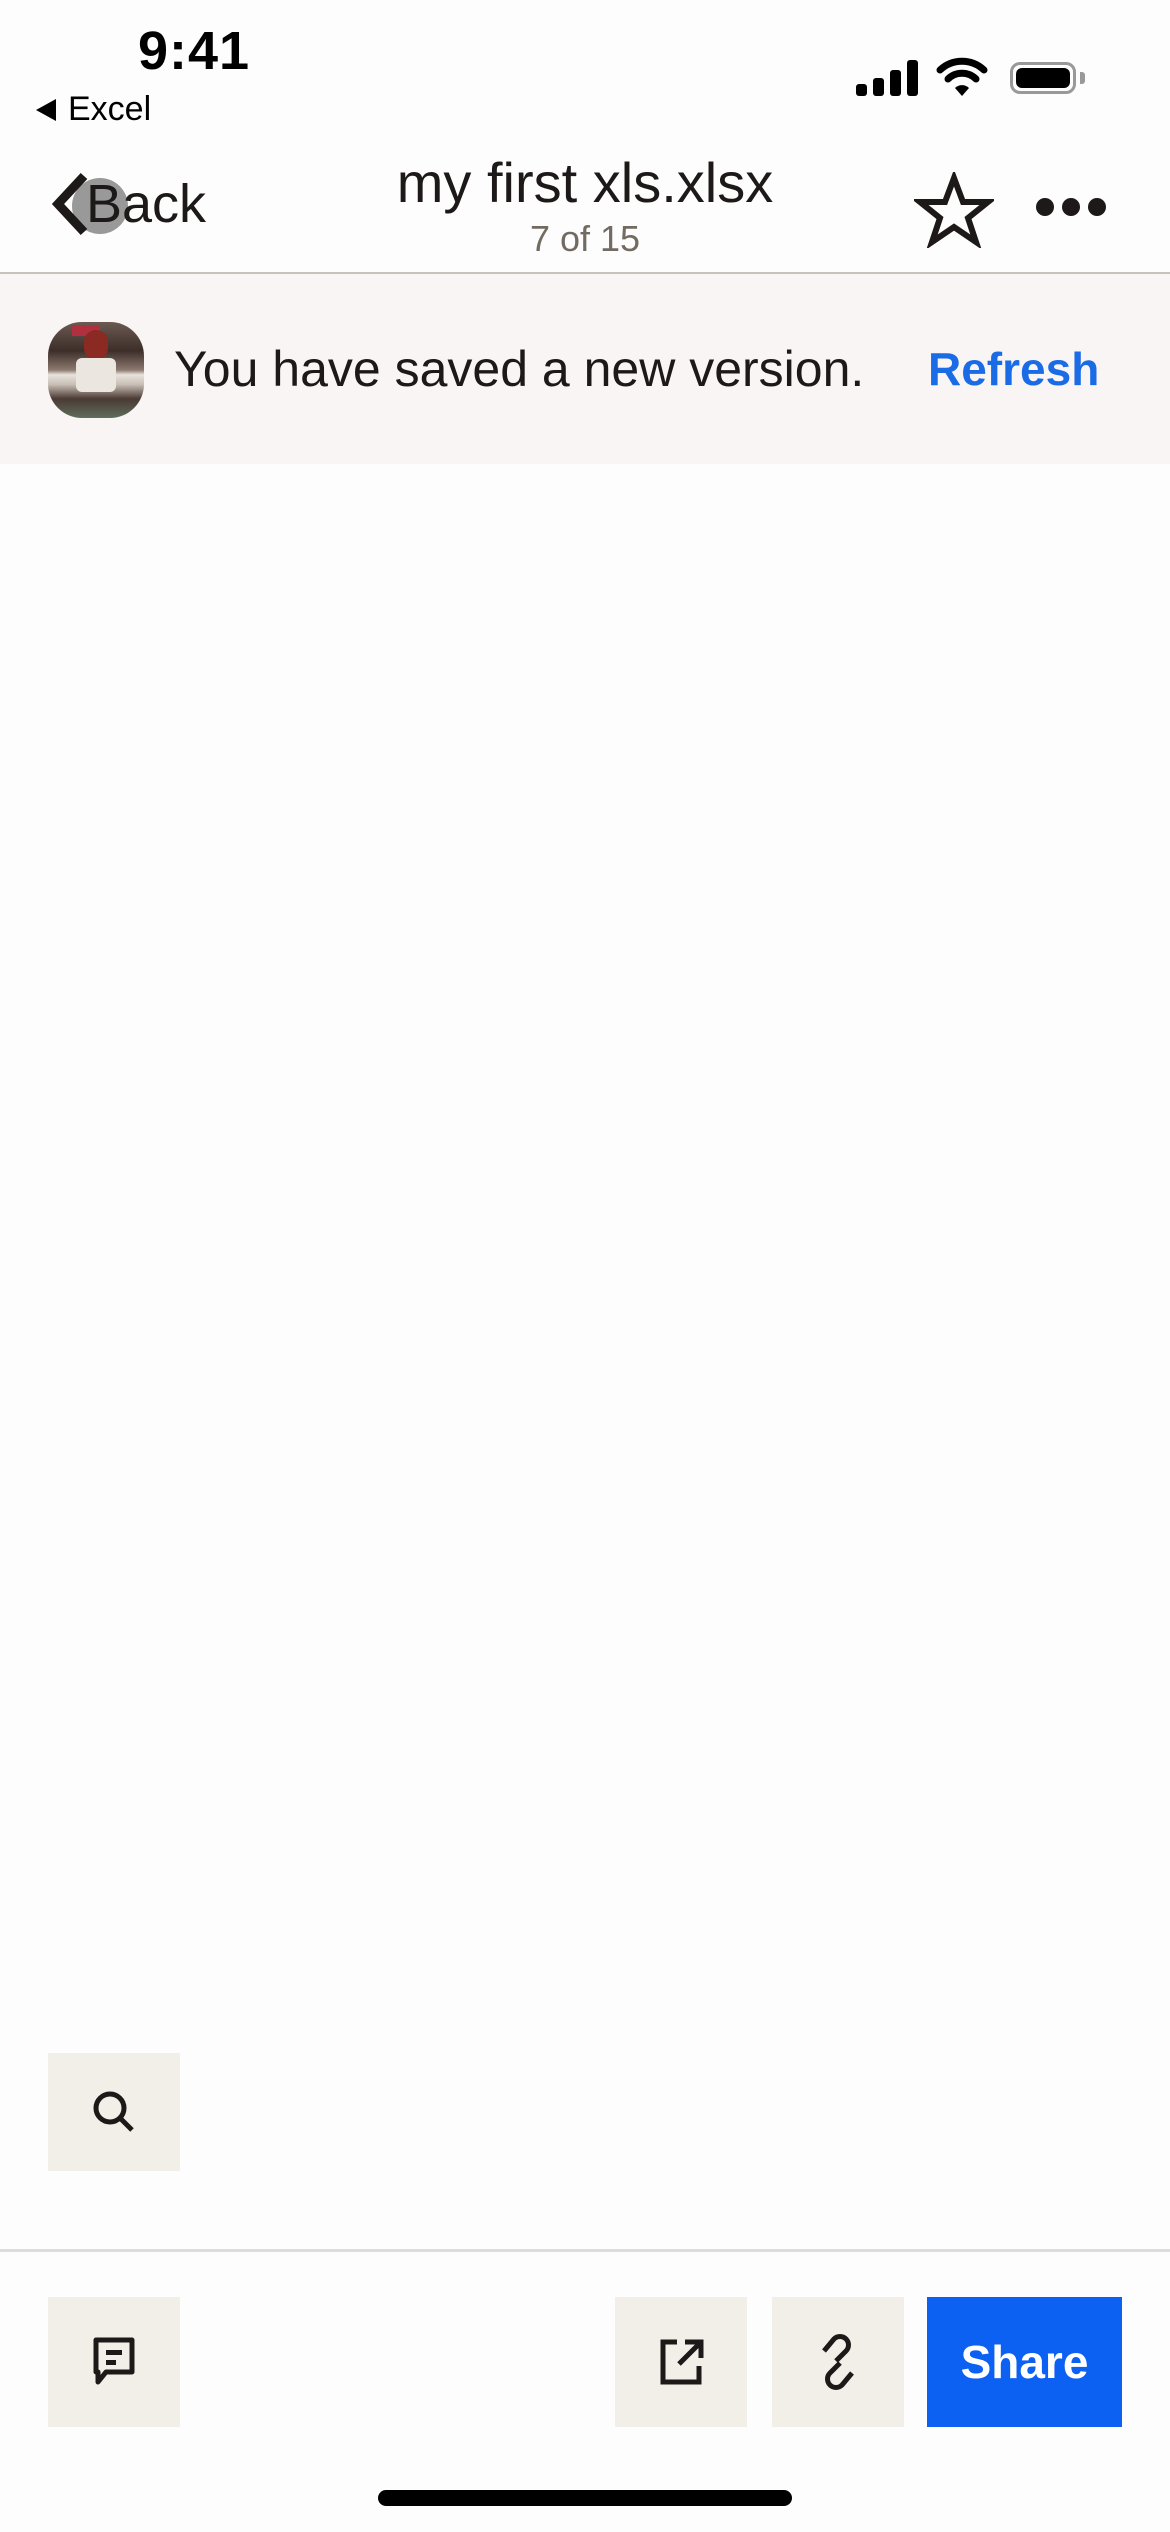 The height and width of the screenshot is (2532, 1170). I want to click on comment-button, so click(114, 2362).